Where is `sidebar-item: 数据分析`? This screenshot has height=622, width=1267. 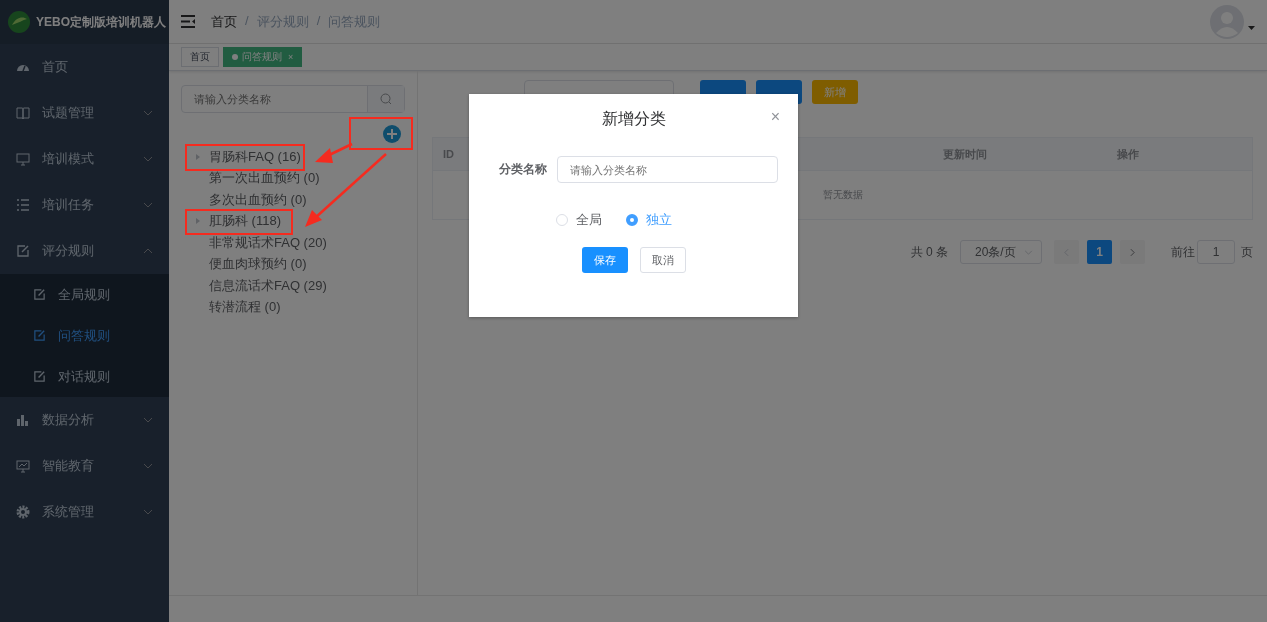
sidebar-item: 数据分析 is located at coordinates (84, 420).